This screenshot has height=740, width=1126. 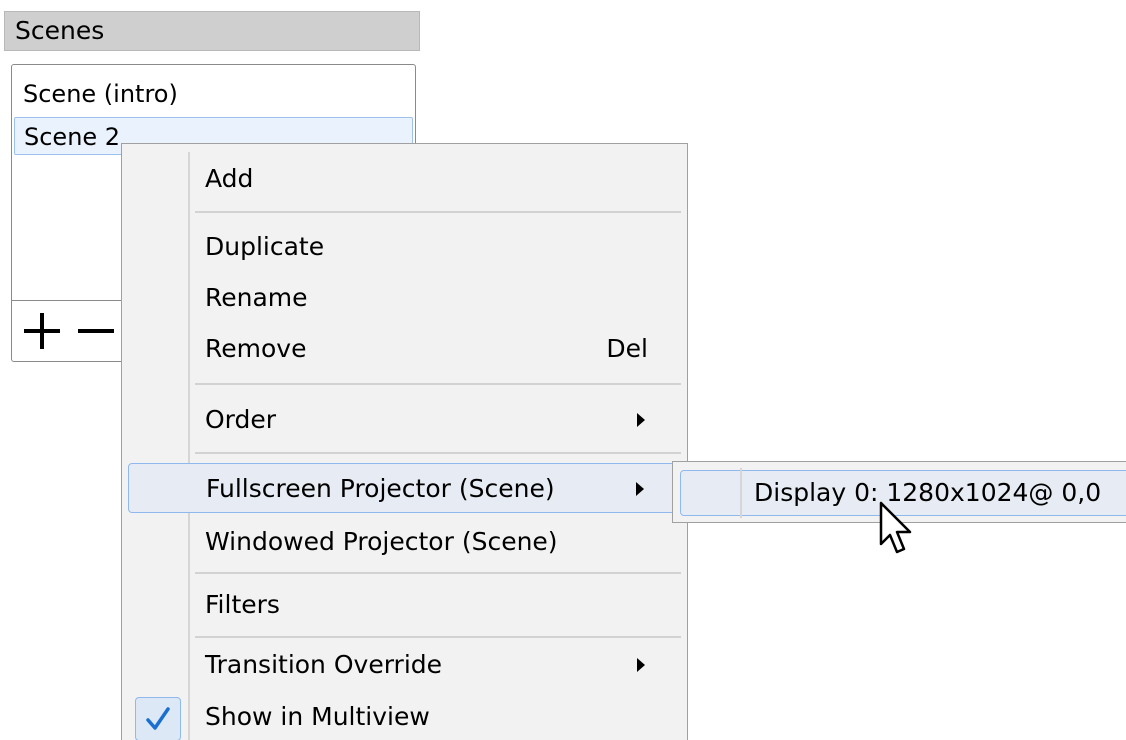 I want to click on shortcut-label: Del, so click(x=627, y=348).